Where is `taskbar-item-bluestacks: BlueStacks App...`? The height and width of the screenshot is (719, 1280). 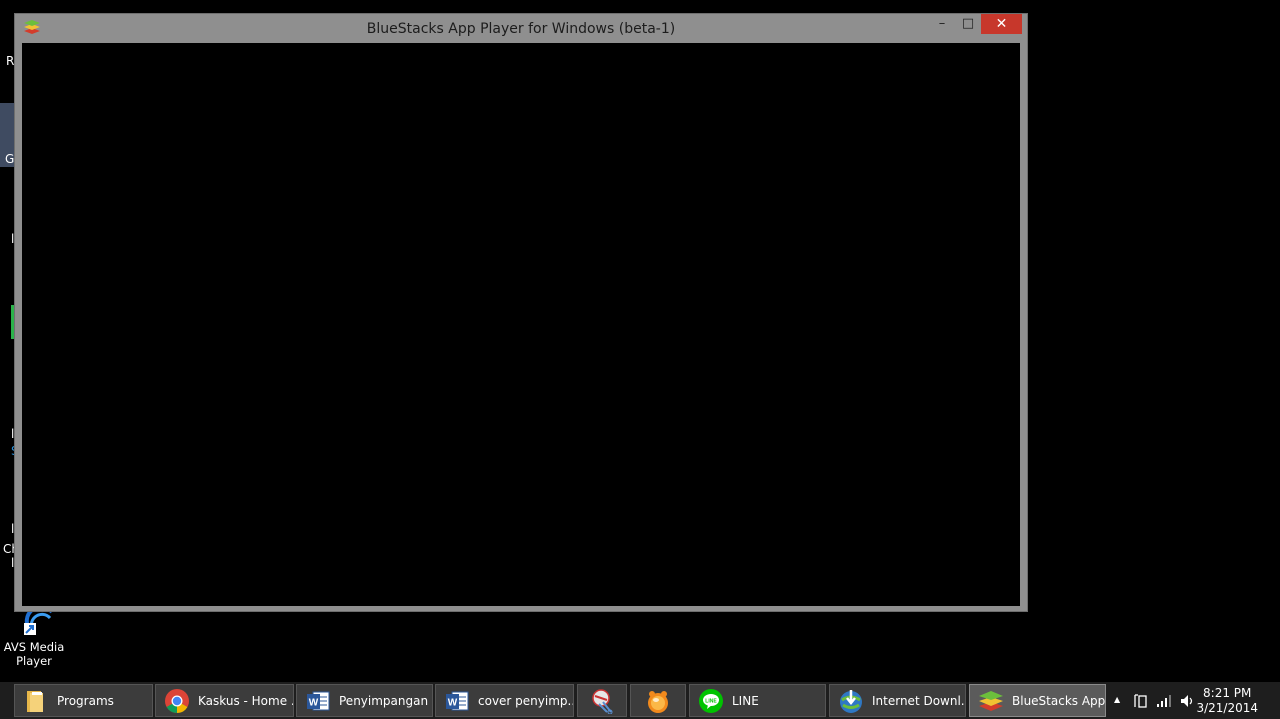
taskbar-item-bluestacks: BlueStacks App... is located at coordinates (1037, 700).